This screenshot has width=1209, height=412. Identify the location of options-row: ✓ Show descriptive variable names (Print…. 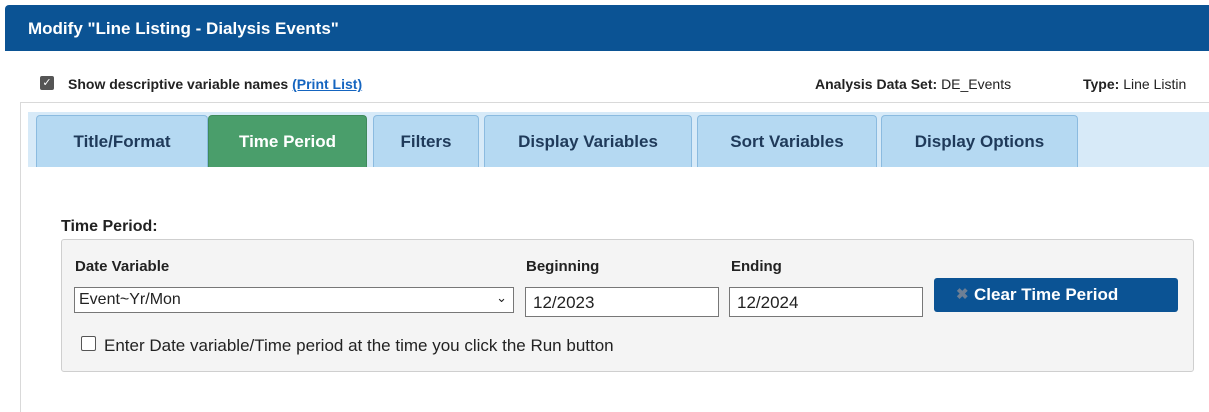
(624, 86).